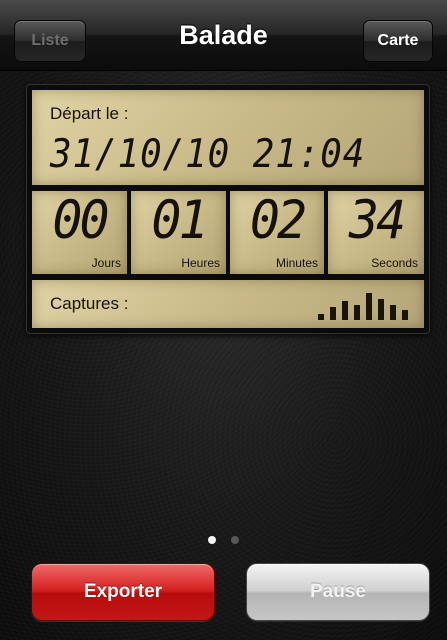 The height and width of the screenshot is (640, 447). What do you see at coordinates (123, 592) in the screenshot?
I see `export-button: Exporter` at bounding box center [123, 592].